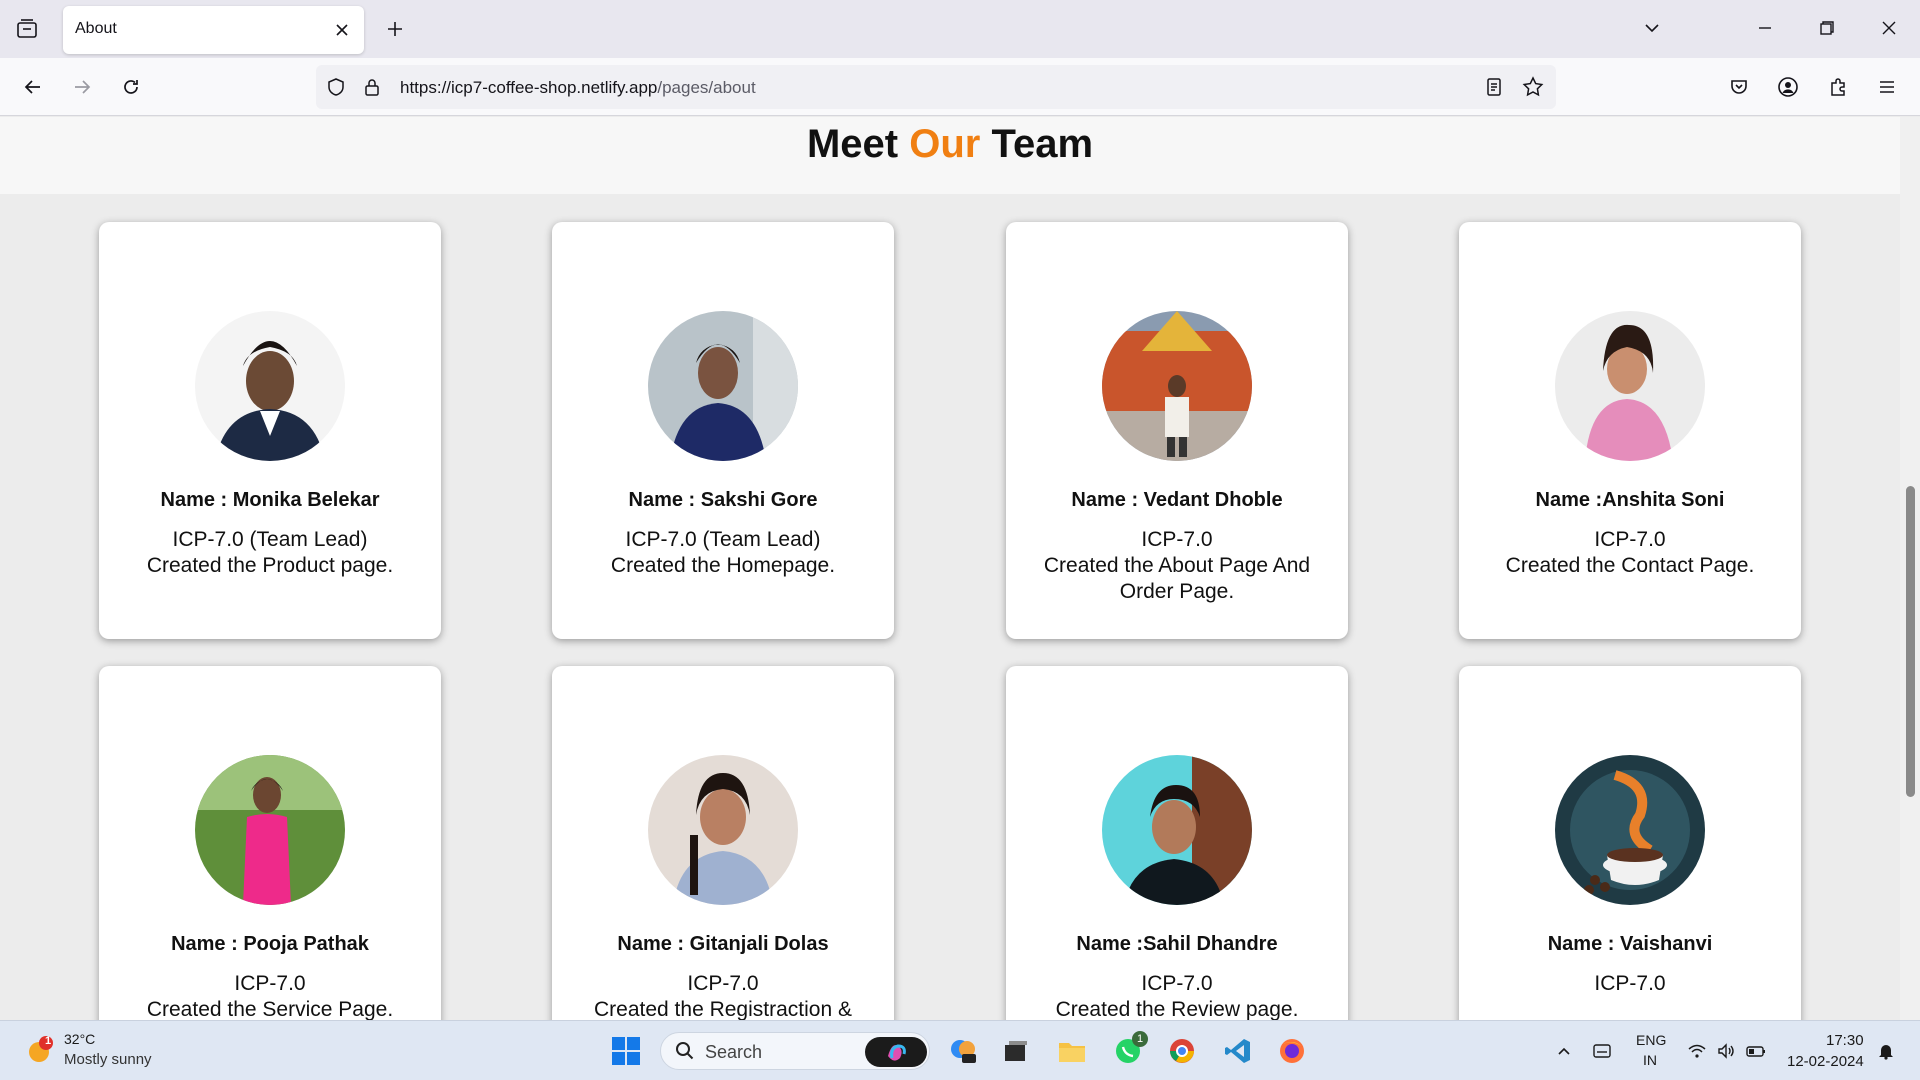  I want to click on title-part1: Meet, so click(852, 144).